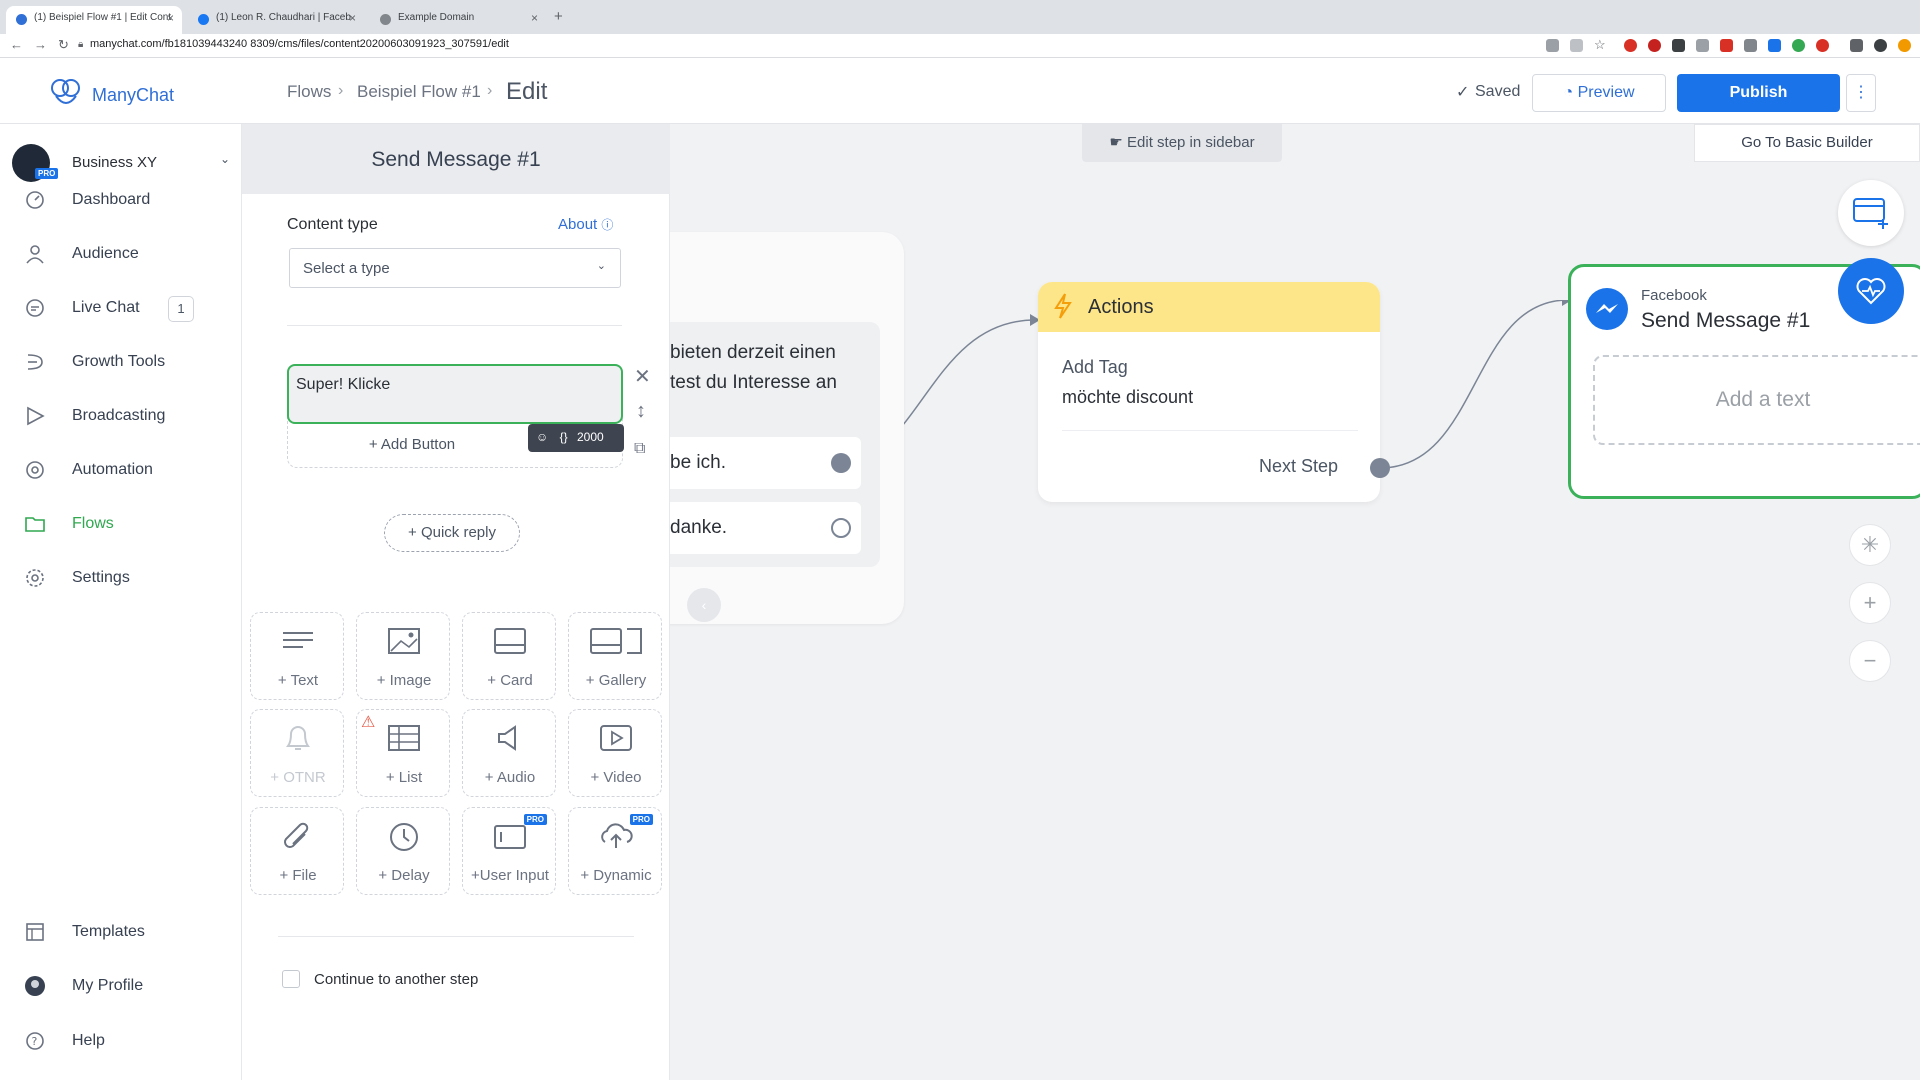 This screenshot has height=1080, width=1920. What do you see at coordinates (276, 20) in the screenshot?
I see `browser-tab: (1) Leon R. Chaudhari | Faceb ×` at bounding box center [276, 20].